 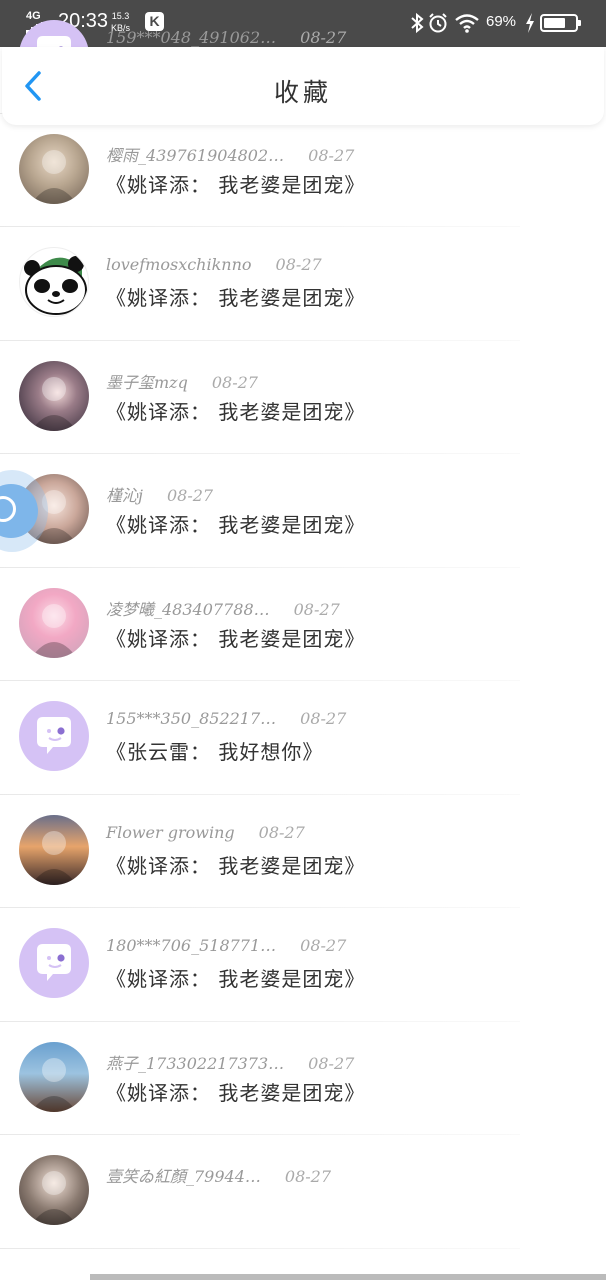 I want to click on item-meta: 180***706_518771… 08-27, so click(x=226, y=945).